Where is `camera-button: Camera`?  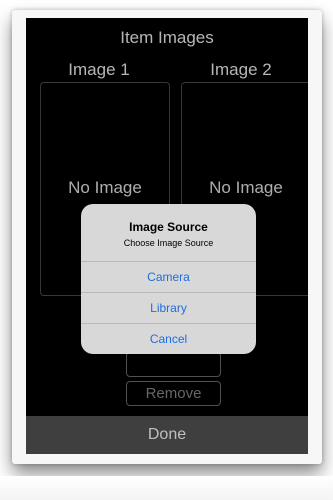
camera-button: Camera is located at coordinates (168, 276).